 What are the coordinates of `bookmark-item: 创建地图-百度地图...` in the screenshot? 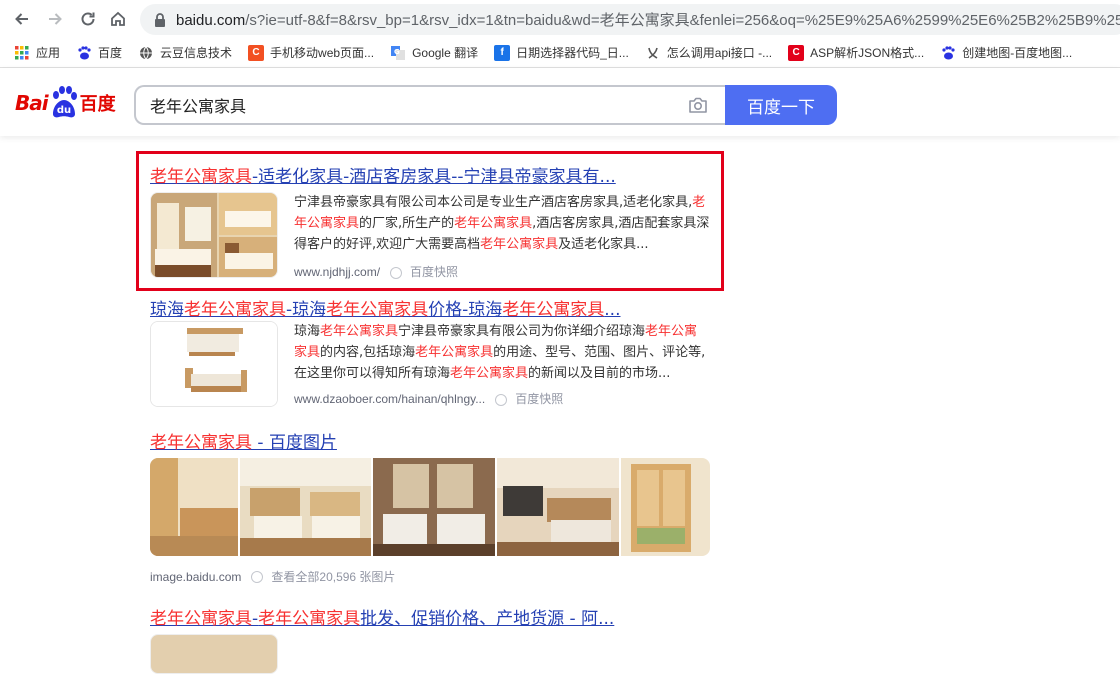 It's located at (1006, 52).